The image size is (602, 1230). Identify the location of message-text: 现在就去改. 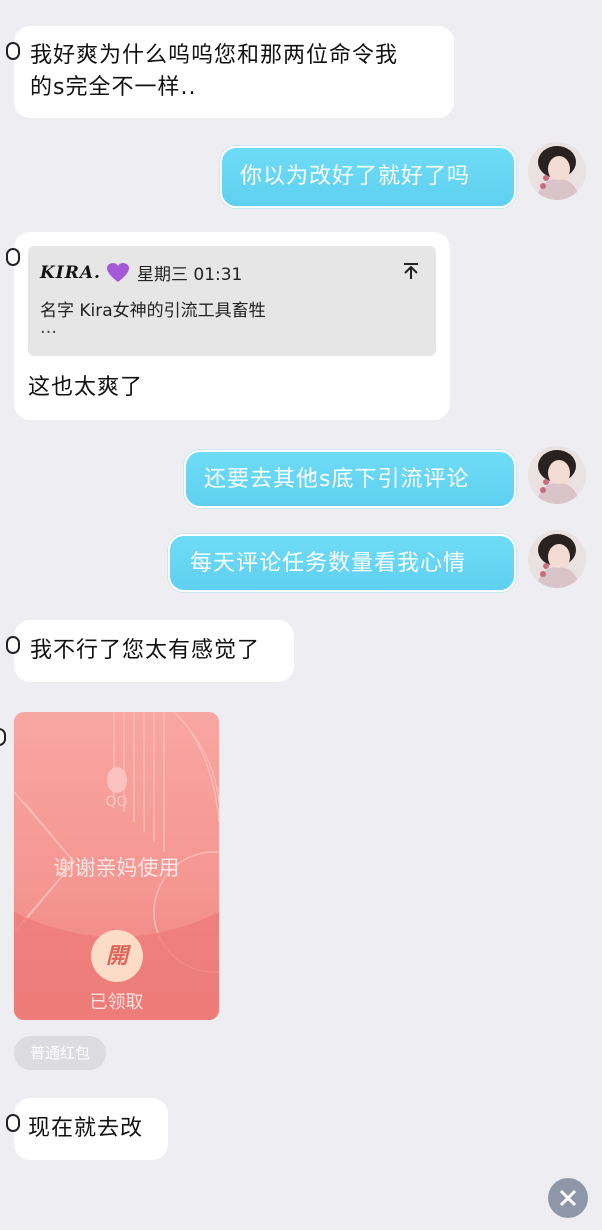
(86, 1128).